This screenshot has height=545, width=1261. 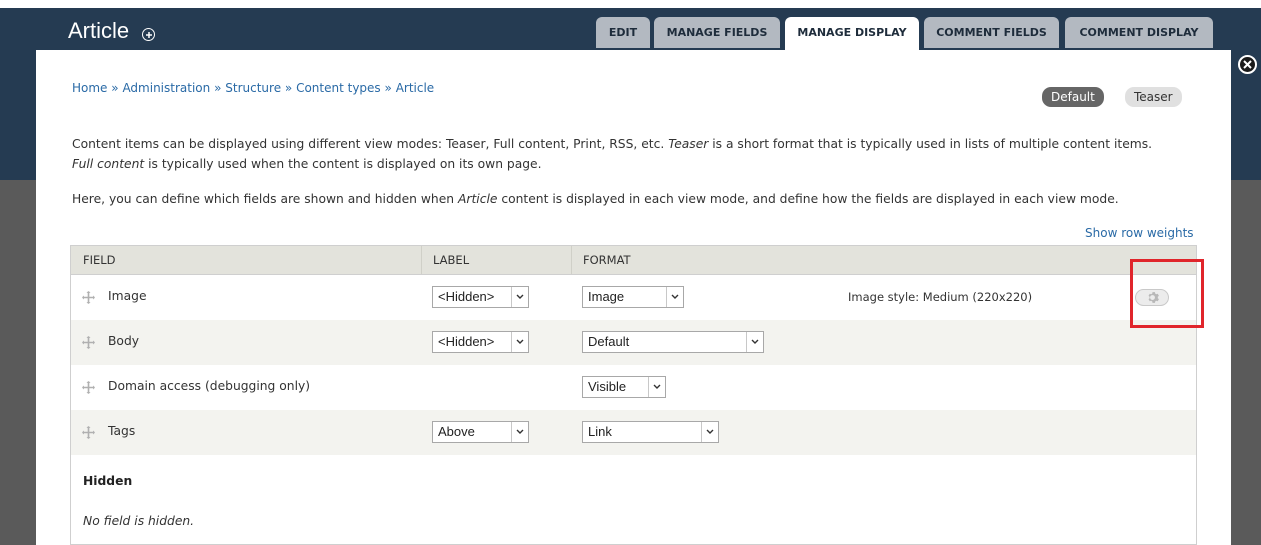 I want to click on desc-full-content: Full content, so click(x=108, y=164).